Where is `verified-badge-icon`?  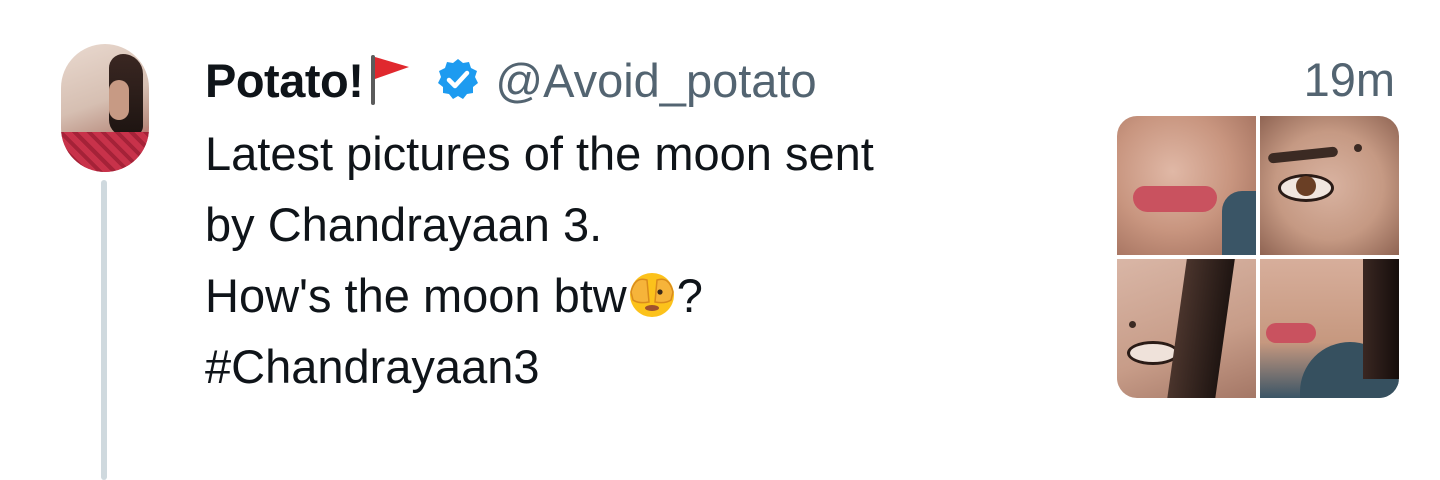
verified-badge-icon is located at coordinates (458, 80).